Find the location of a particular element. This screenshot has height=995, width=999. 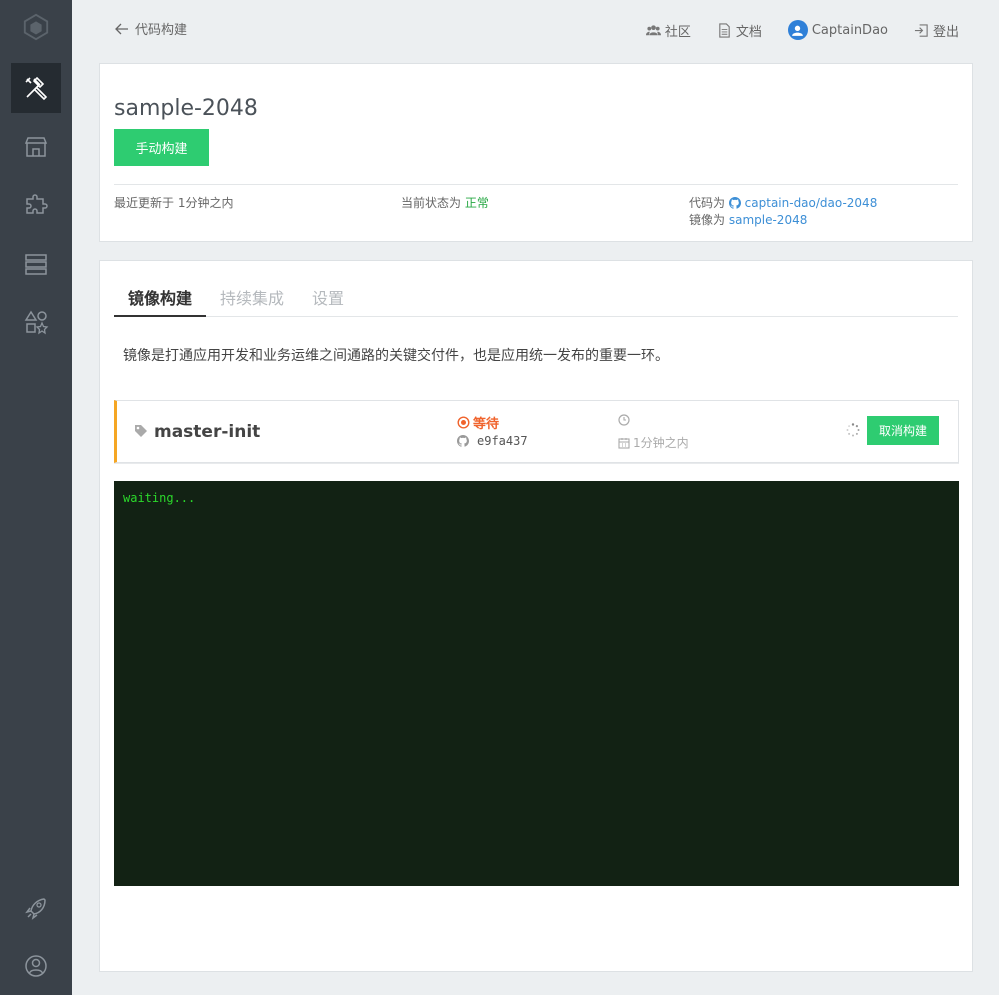

calendar-icon is located at coordinates (624, 443).